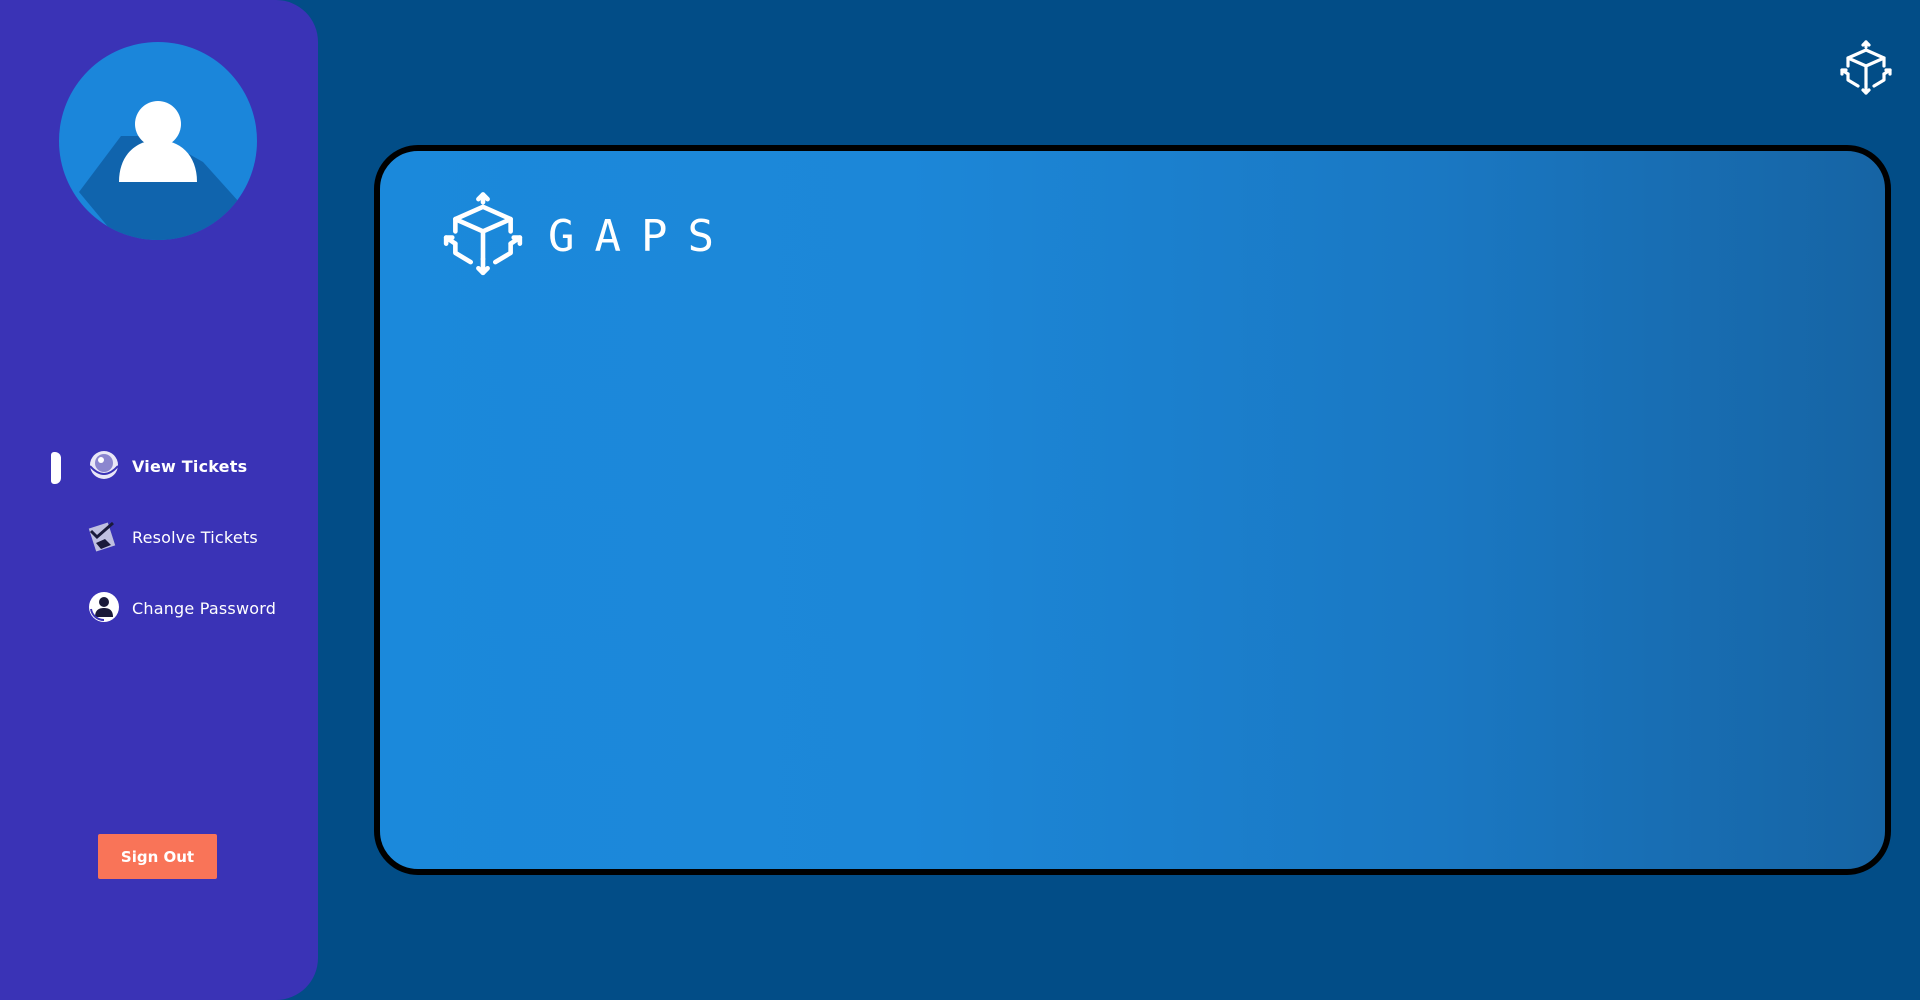  I want to click on nav-item-change-password: Change Password, so click(159, 604).